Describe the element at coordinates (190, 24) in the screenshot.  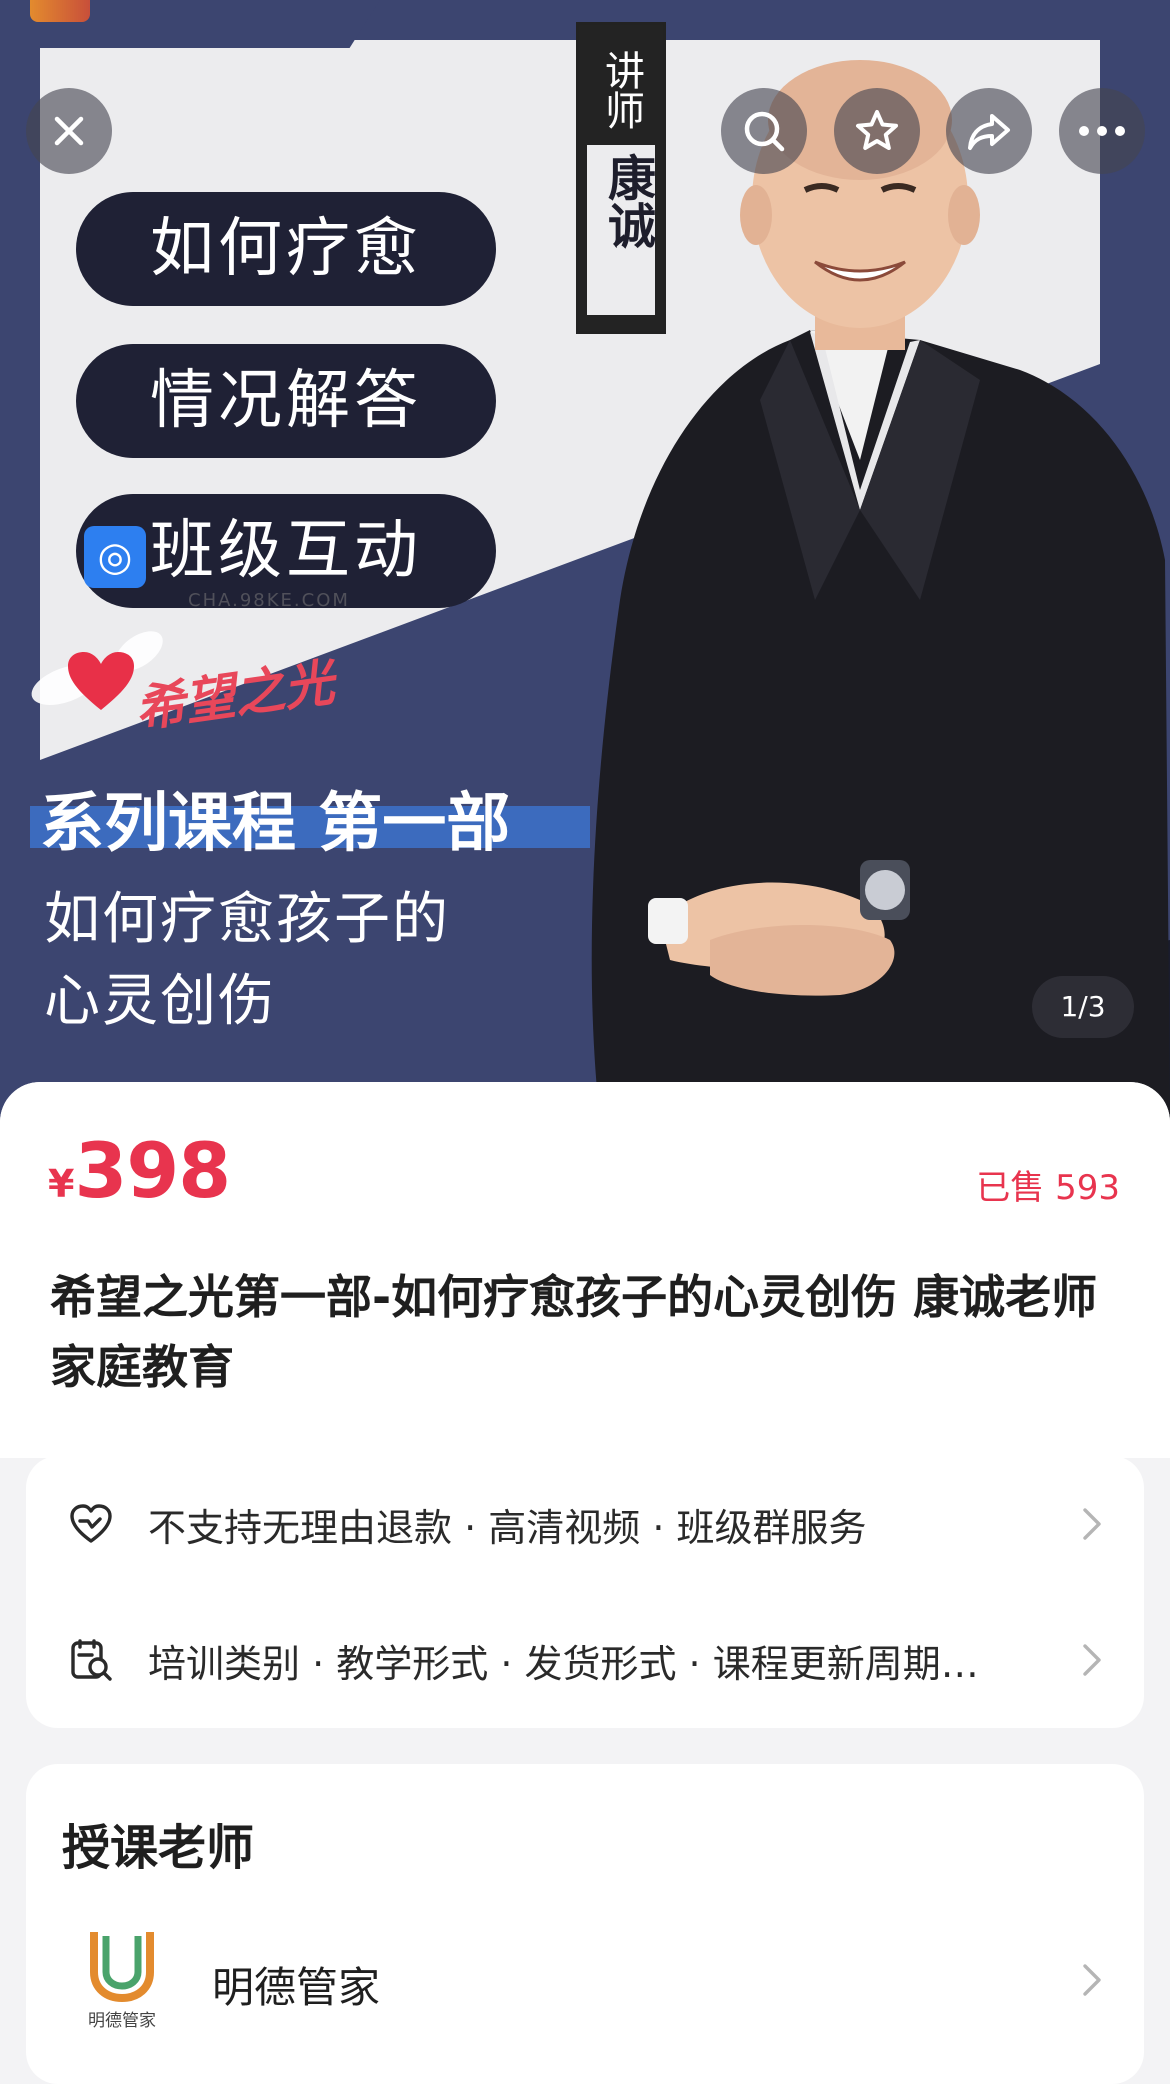
I see `banner-top-strip` at that location.